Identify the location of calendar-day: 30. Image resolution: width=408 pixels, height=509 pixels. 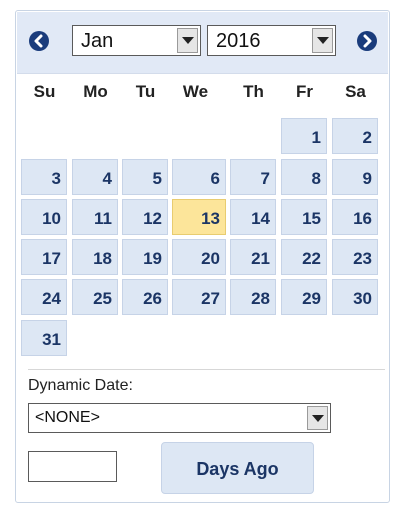
(355, 297).